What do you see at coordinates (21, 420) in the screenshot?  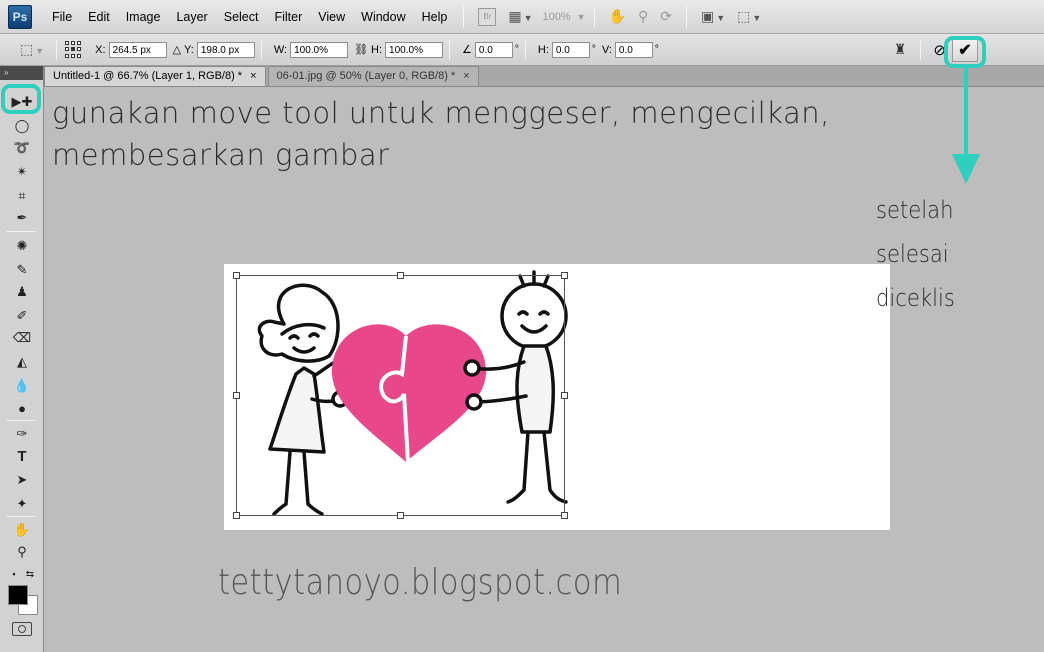 I see `tools-divider` at bounding box center [21, 420].